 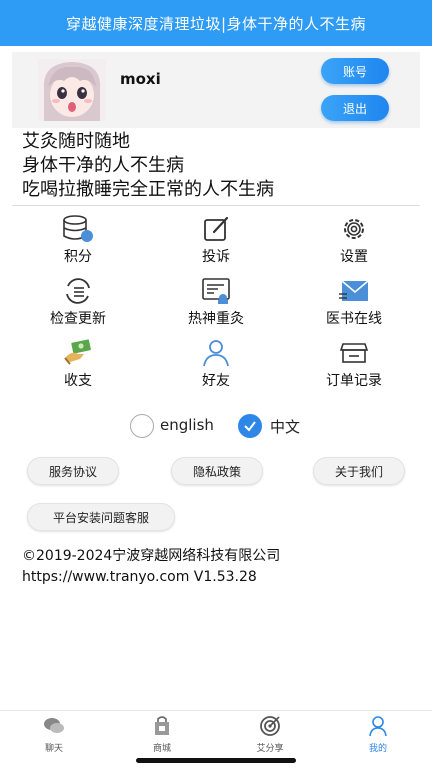 I want to click on service-agreement-button: 服务协议, so click(x=73, y=471).